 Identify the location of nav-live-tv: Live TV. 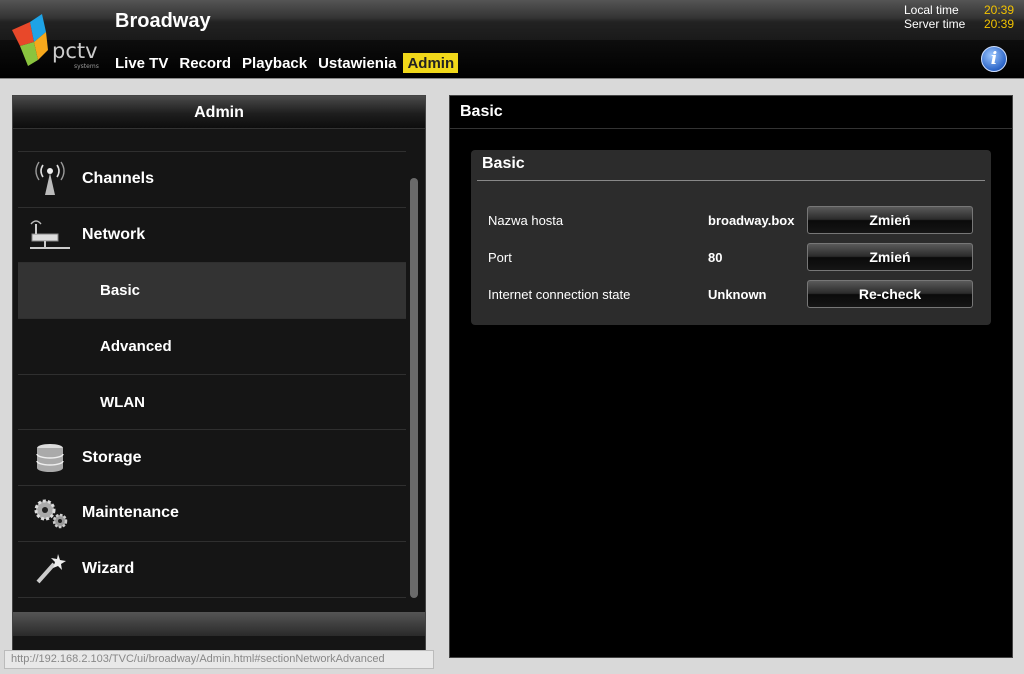
(141, 63).